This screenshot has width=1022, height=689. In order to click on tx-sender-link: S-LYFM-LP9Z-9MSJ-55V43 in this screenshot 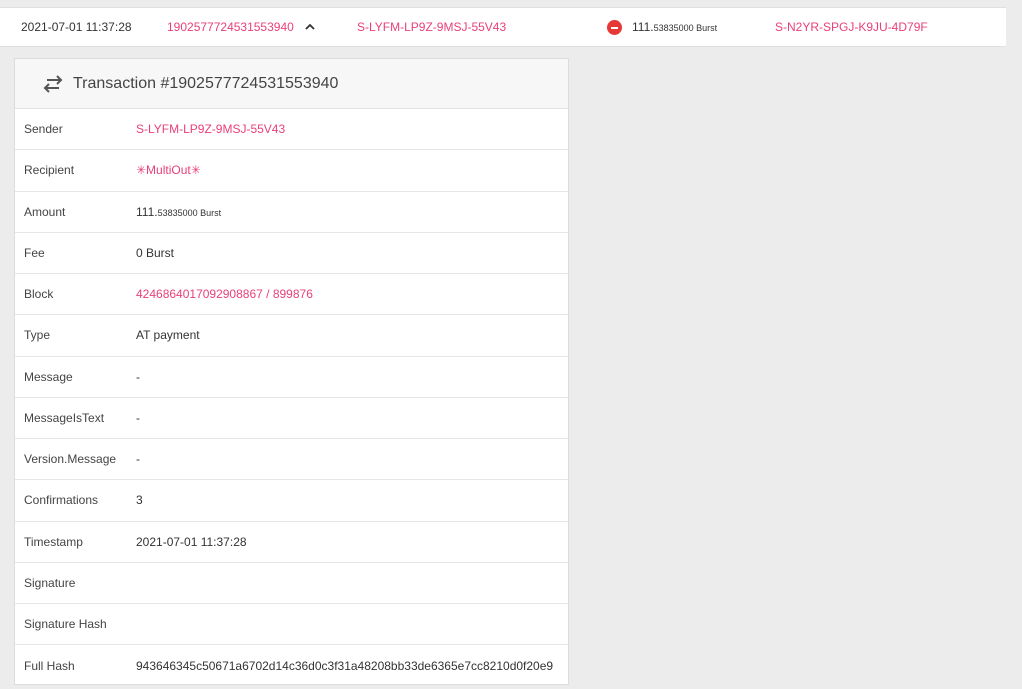, I will do `click(431, 27)`.